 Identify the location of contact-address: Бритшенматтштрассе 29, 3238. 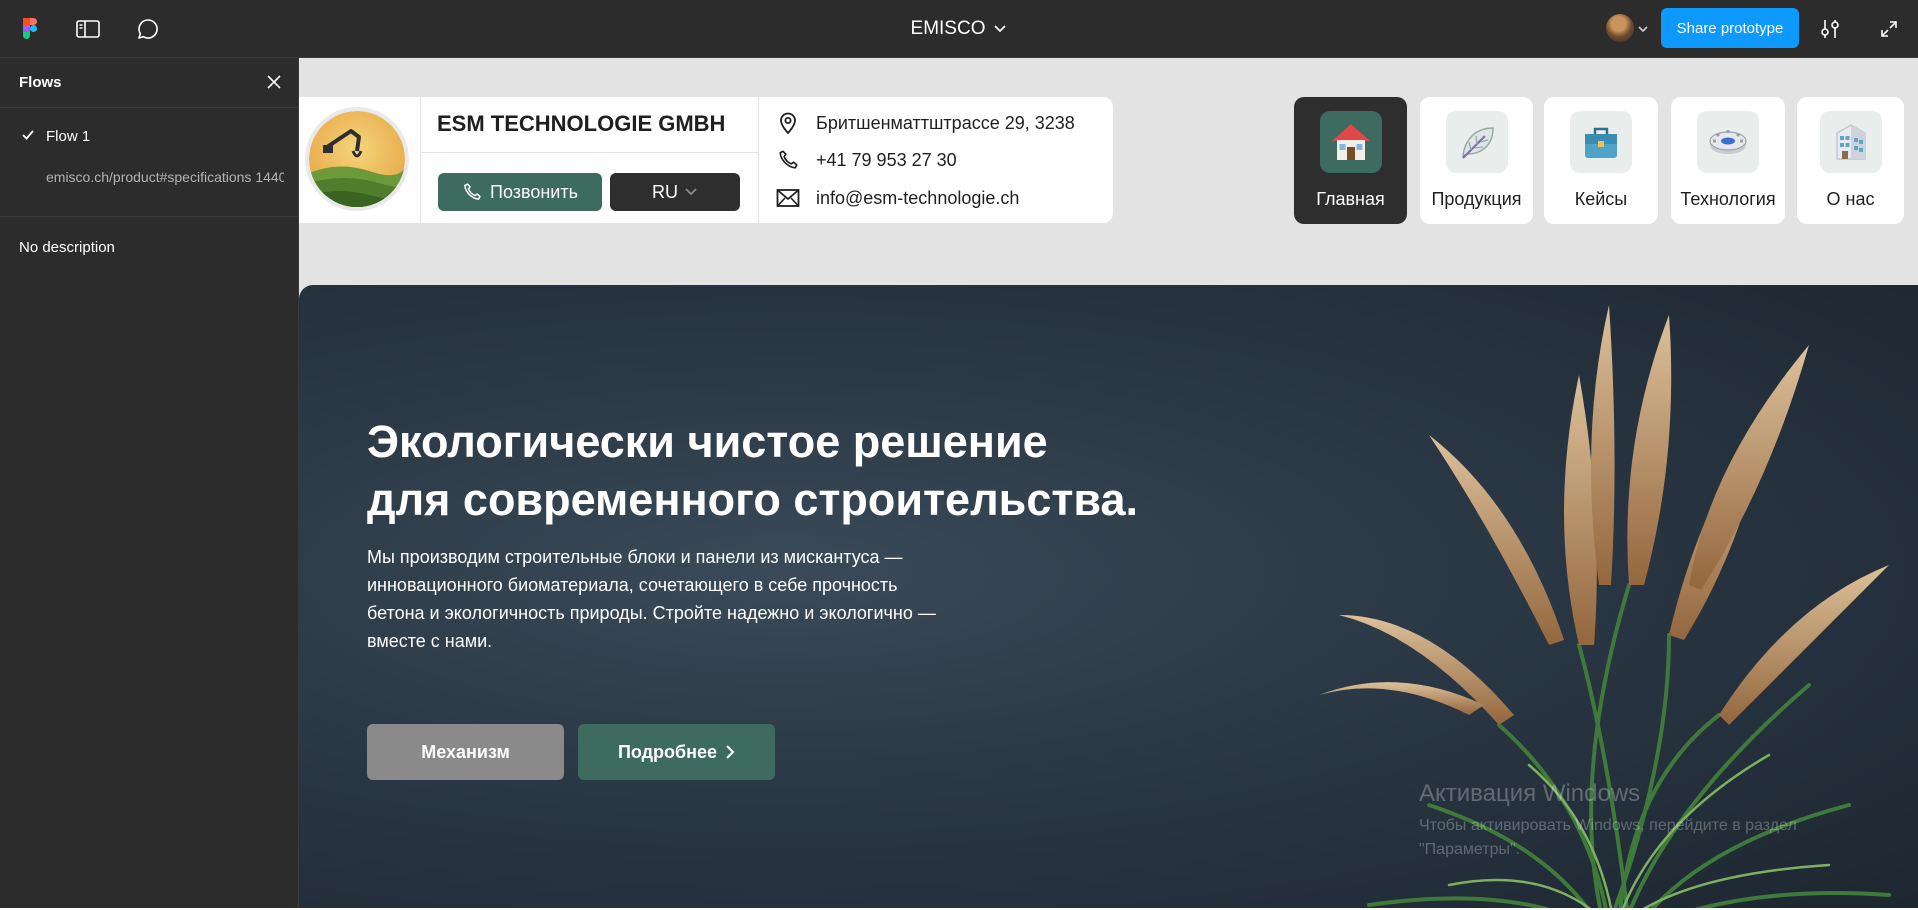
(925, 123).